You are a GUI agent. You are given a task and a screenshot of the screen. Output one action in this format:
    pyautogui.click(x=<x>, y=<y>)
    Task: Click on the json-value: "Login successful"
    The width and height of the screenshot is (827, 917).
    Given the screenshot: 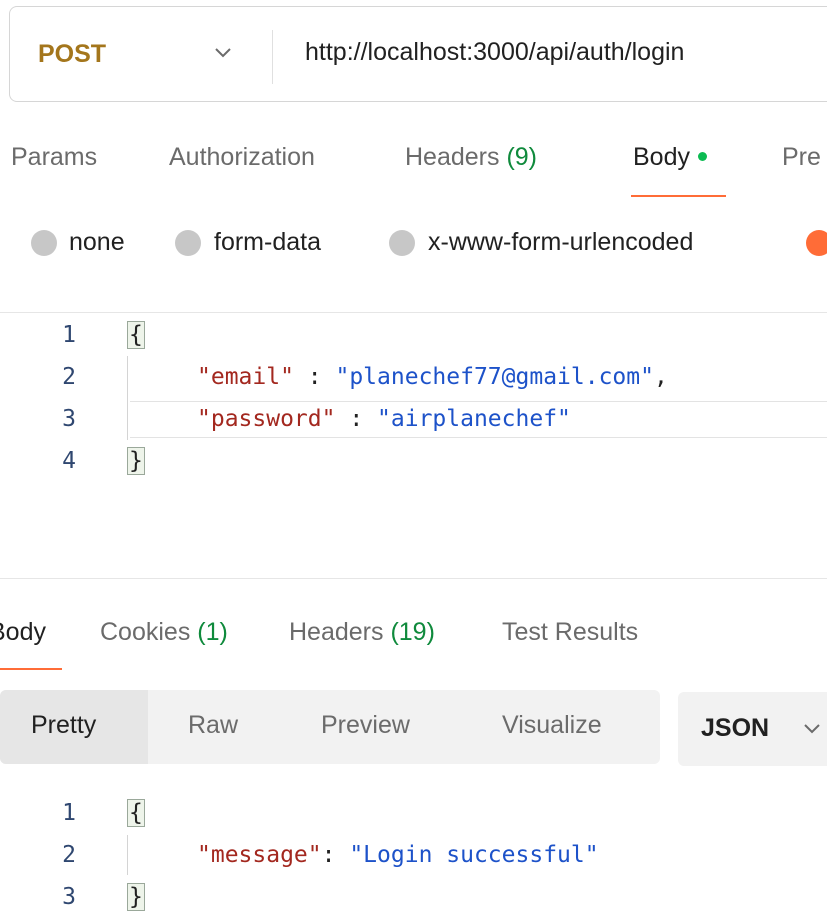 What is the action you would take?
    pyautogui.click(x=474, y=855)
    